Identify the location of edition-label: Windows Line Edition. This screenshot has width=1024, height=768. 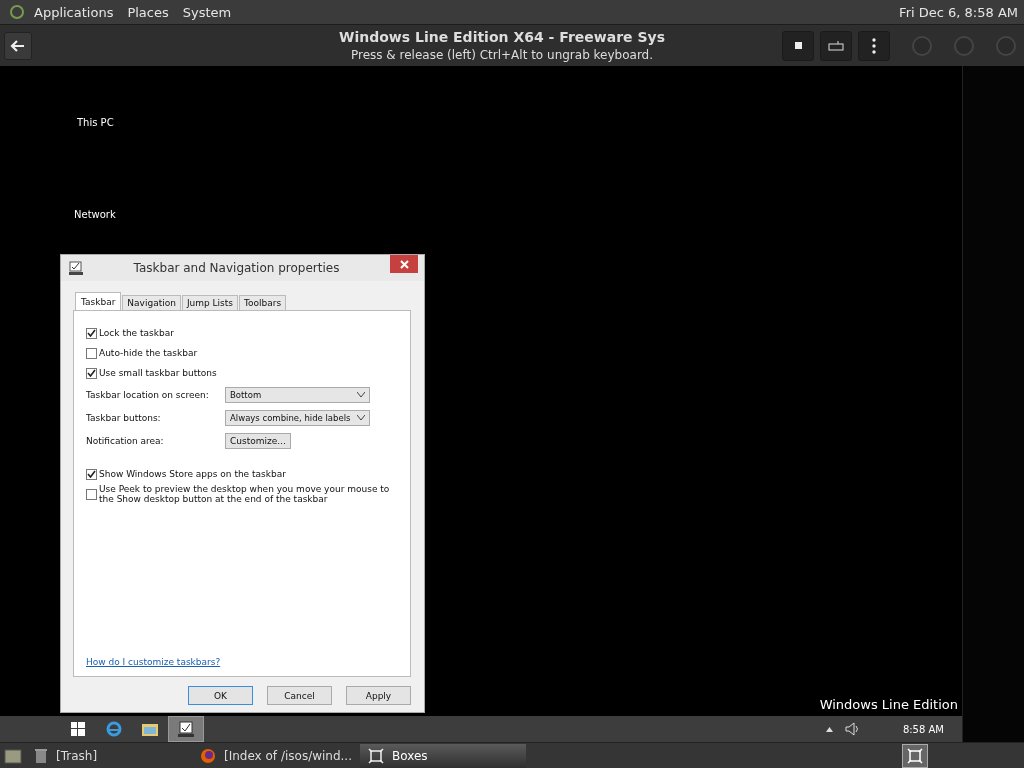
(888, 704).